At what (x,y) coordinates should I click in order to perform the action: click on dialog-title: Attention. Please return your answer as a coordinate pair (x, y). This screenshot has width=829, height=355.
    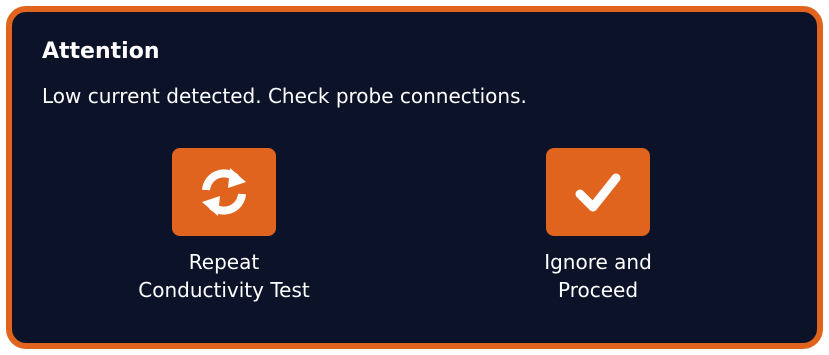
    Looking at the image, I should click on (101, 51).